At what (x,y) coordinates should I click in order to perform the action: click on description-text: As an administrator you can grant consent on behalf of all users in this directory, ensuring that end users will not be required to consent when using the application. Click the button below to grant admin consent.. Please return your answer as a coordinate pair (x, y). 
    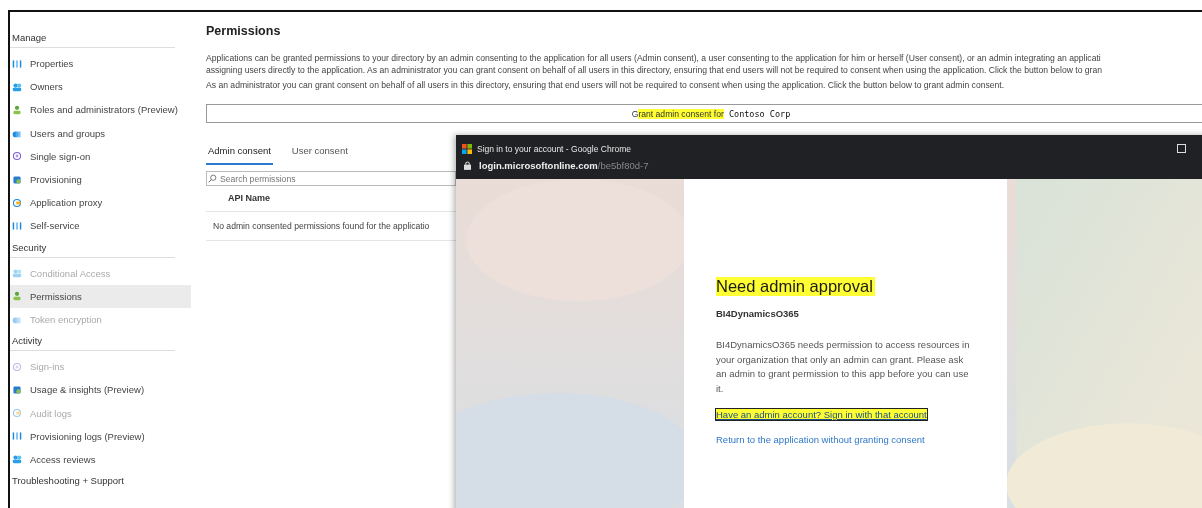
    Looking at the image, I should click on (606, 85).